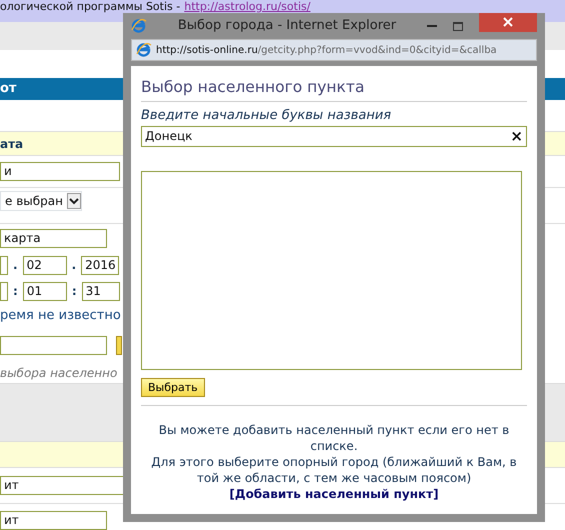  I want to click on input-field: 01, so click(44, 291).